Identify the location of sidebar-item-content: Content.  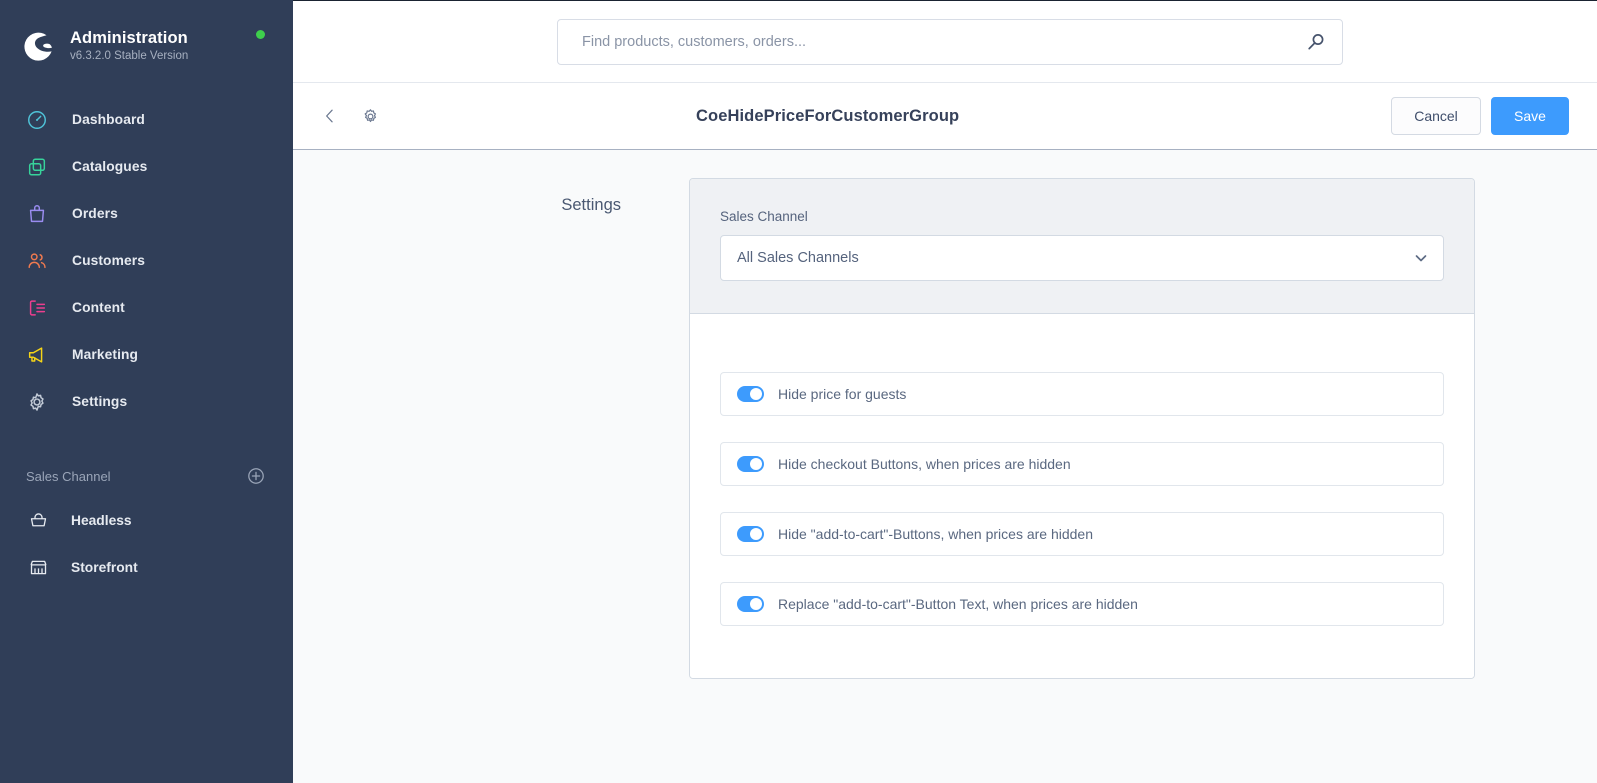
(146, 307).